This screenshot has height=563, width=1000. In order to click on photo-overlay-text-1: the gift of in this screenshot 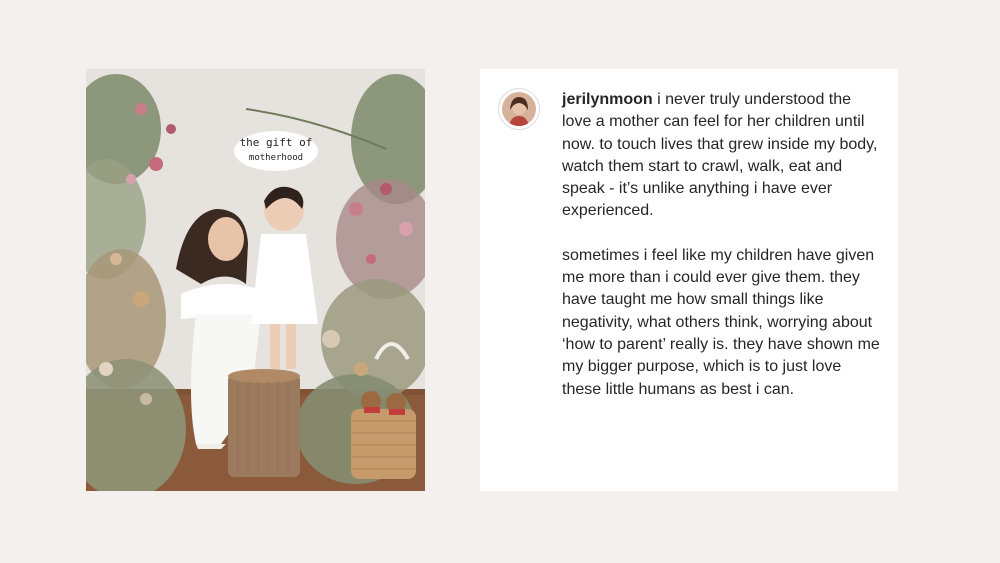, I will do `click(276, 142)`.